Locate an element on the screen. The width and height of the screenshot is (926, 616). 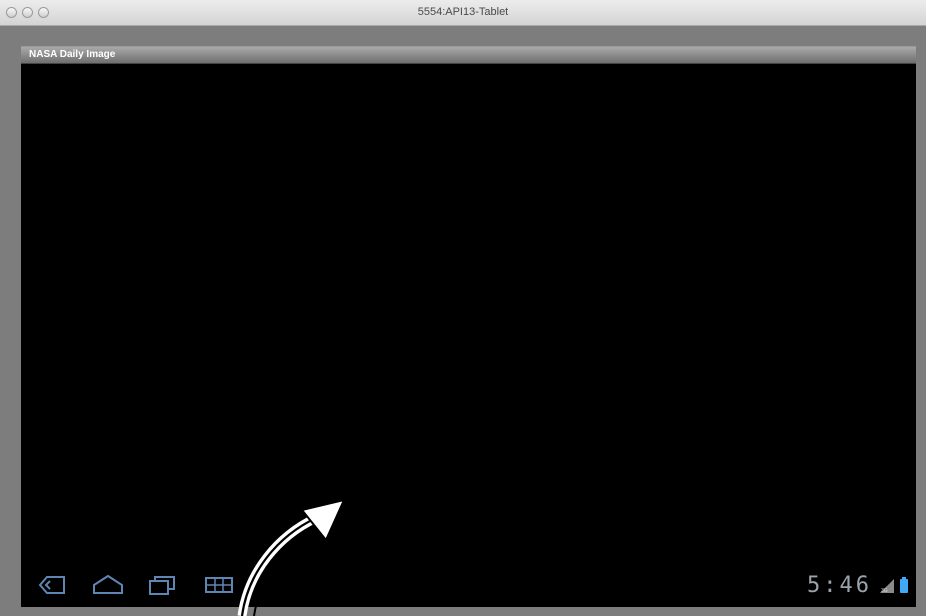
clock: 5:46 is located at coordinates (839, 585).